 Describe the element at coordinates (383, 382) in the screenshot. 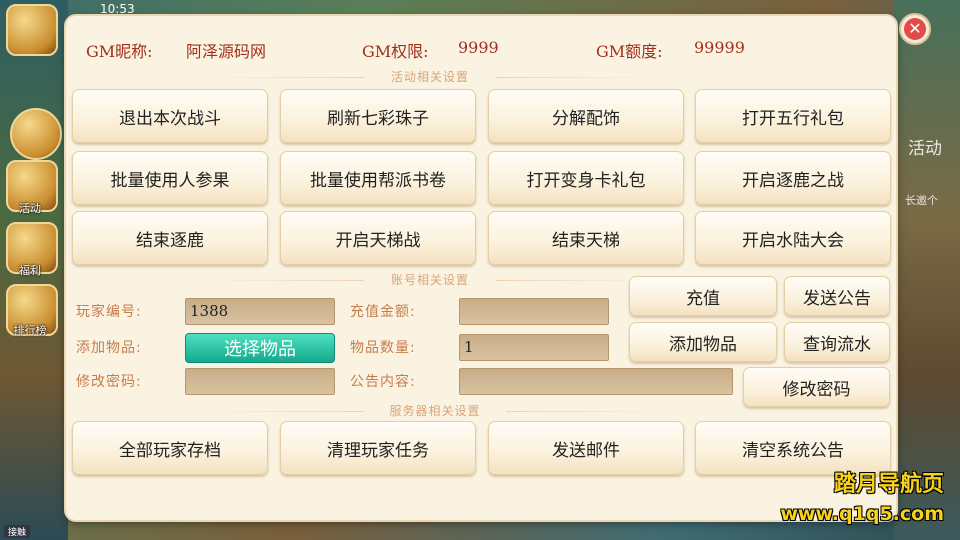

I see `notice-content-label: 公告内容:` at that location.